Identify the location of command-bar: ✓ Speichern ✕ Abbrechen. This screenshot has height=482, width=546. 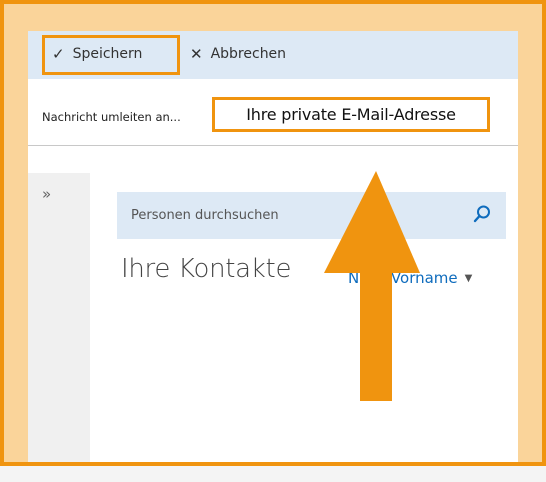
(273, 55).